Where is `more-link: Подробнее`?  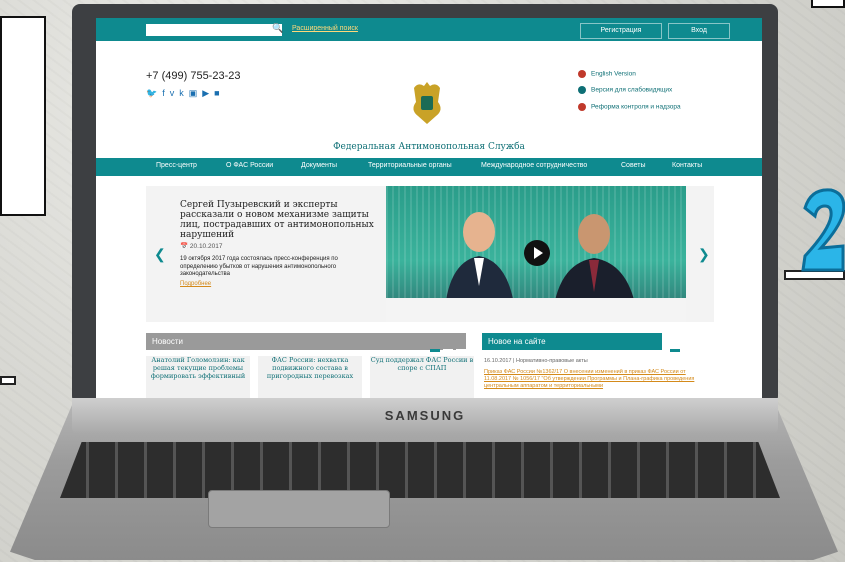 more-link: Подробнее is located at coordinates (195, 284).